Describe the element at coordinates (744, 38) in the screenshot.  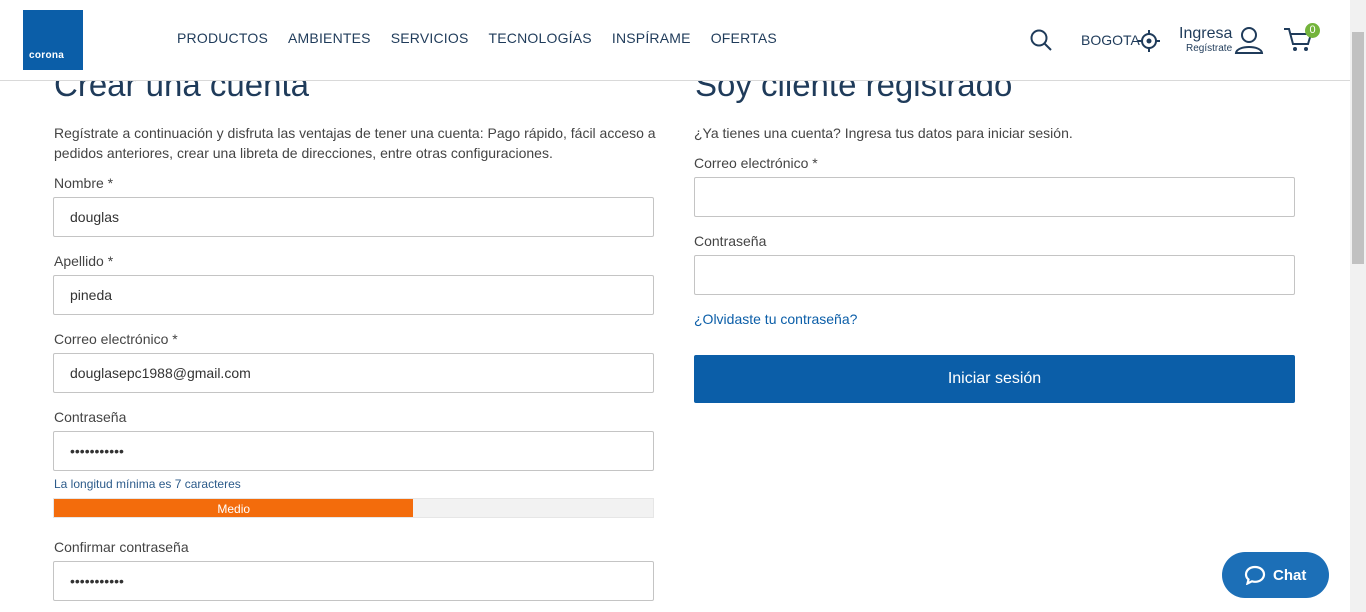
I see `nav-ofertas: OFERTAS` at that location.